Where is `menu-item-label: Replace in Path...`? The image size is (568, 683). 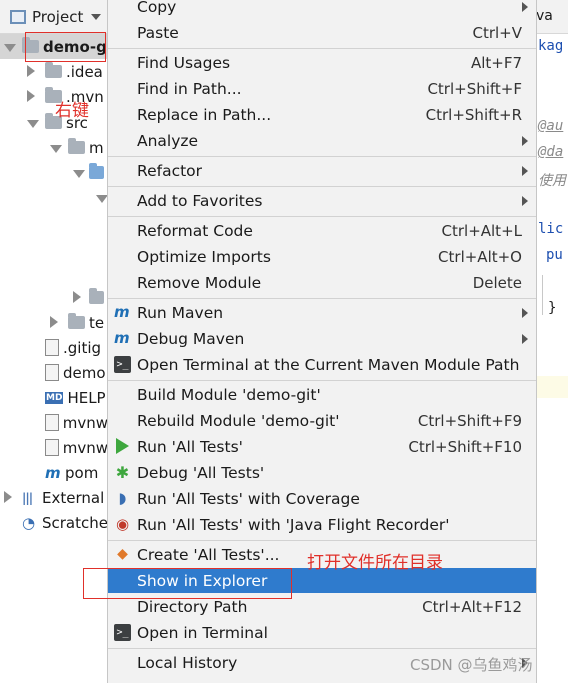 menu-item-label: Replace in Path... is located at coordinates (204, 114).